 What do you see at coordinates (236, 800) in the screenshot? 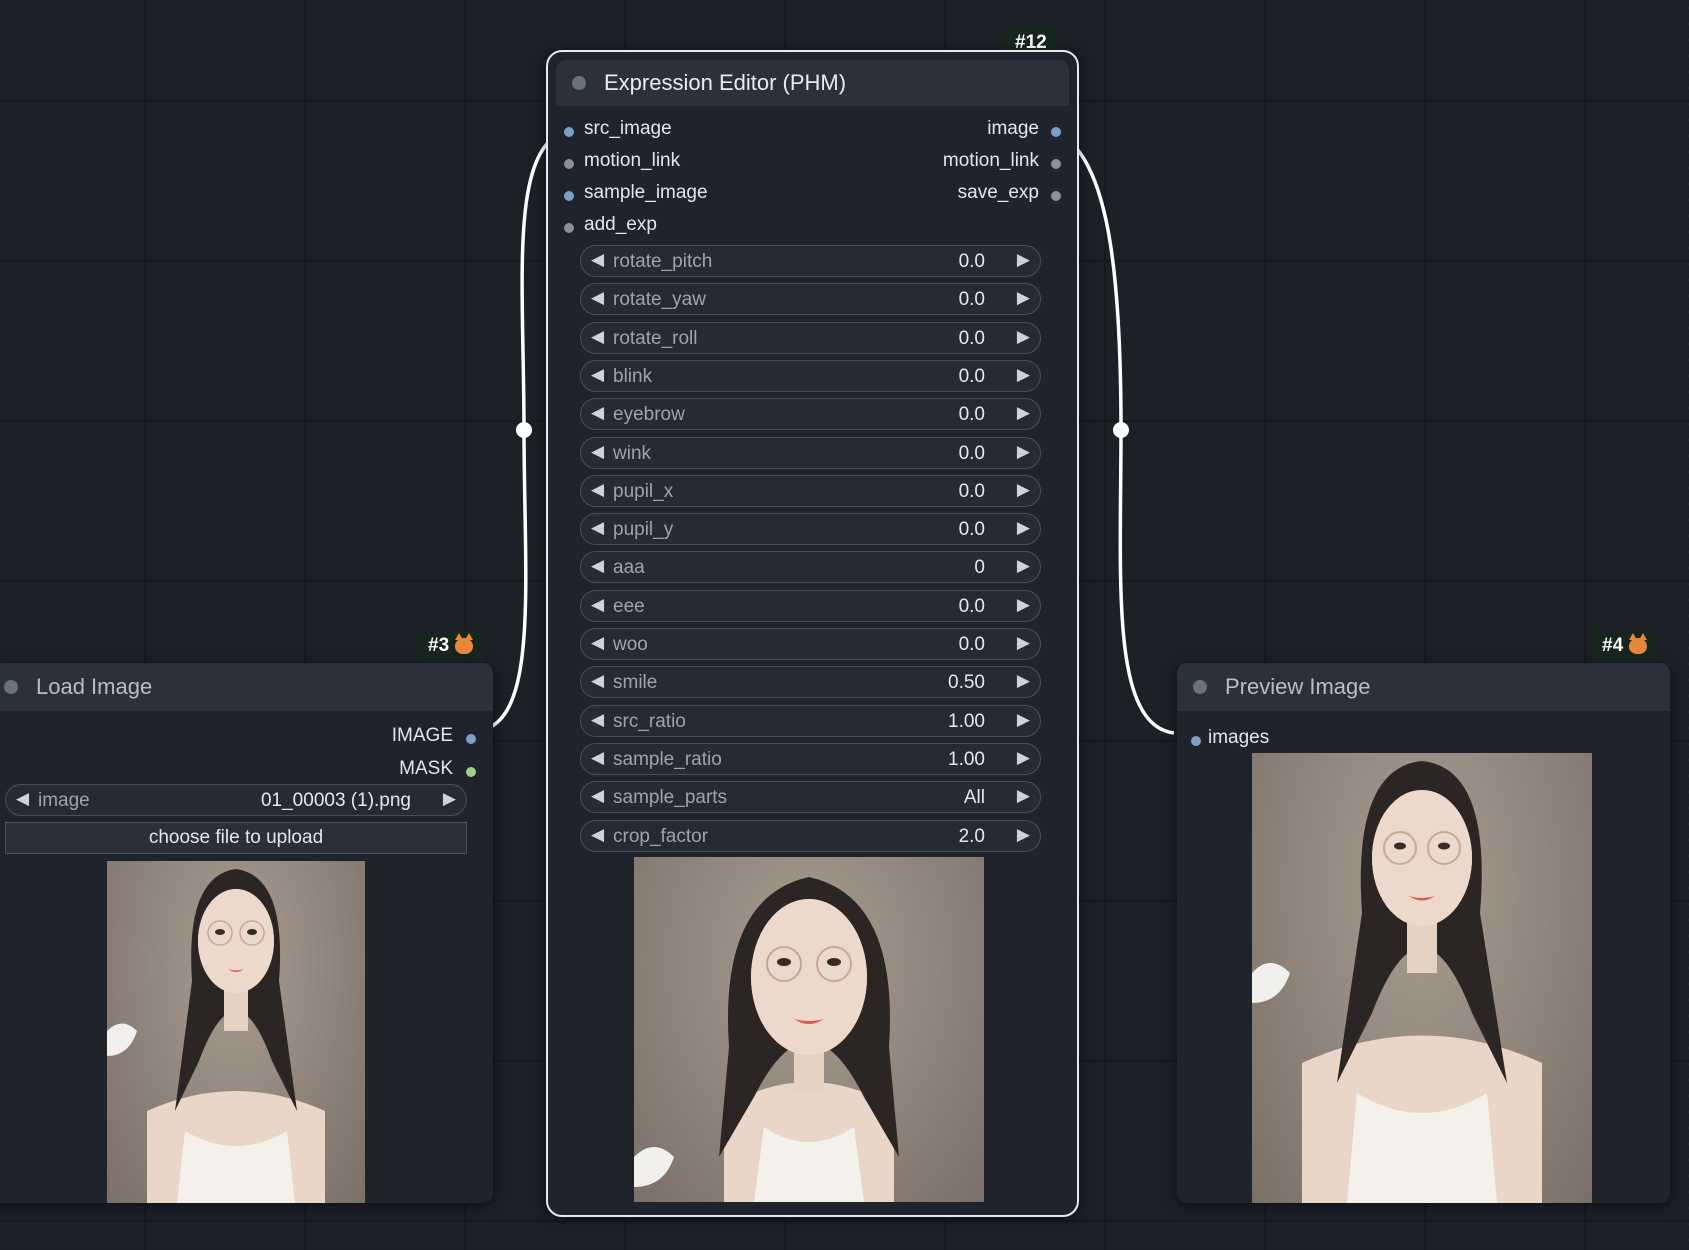
I see `image-select-combo: ◀ image 01_00003 (1).png ▶` at bounding box center [236, 800].